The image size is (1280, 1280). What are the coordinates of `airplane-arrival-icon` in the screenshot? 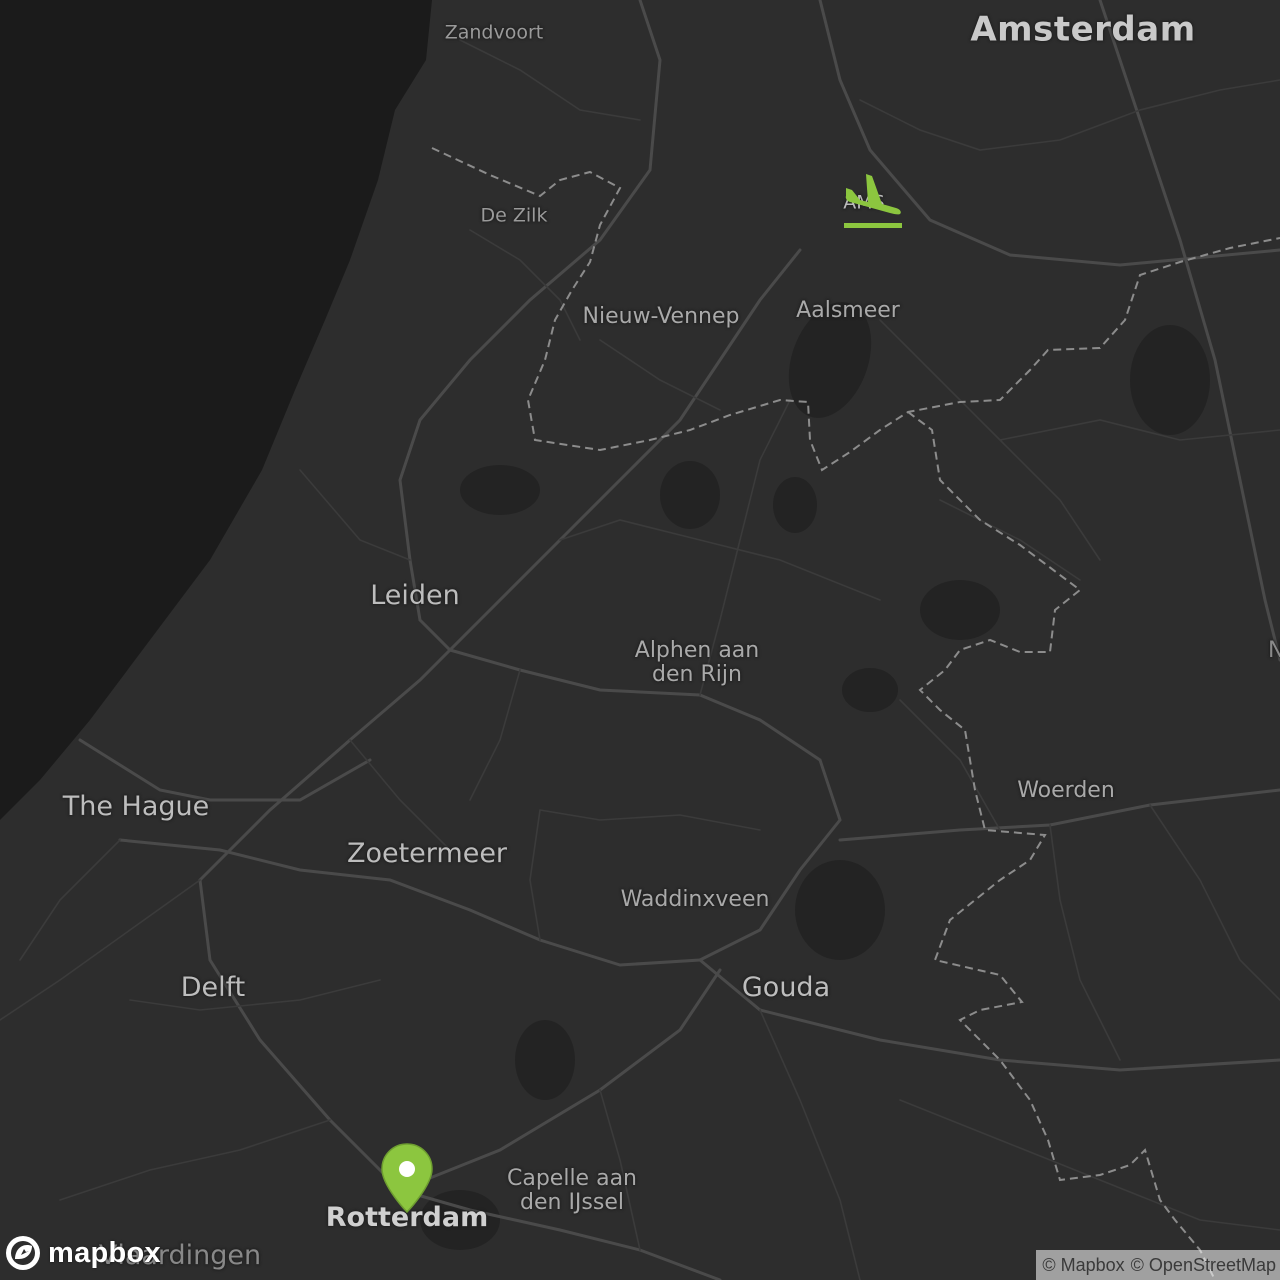 It's located at (873, 201).